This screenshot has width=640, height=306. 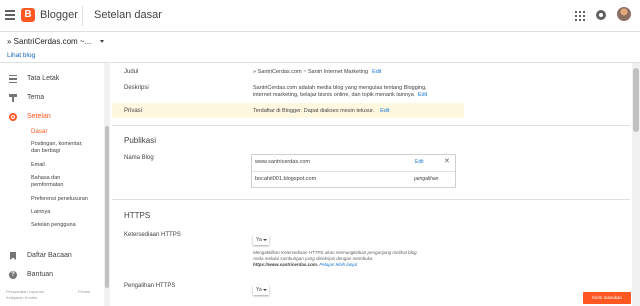 What do you see at coordinates (338, 264) in the screenshot?
I see `learn-more-link: Pelajari lebih lanjut` at bounding box center [338, 264].